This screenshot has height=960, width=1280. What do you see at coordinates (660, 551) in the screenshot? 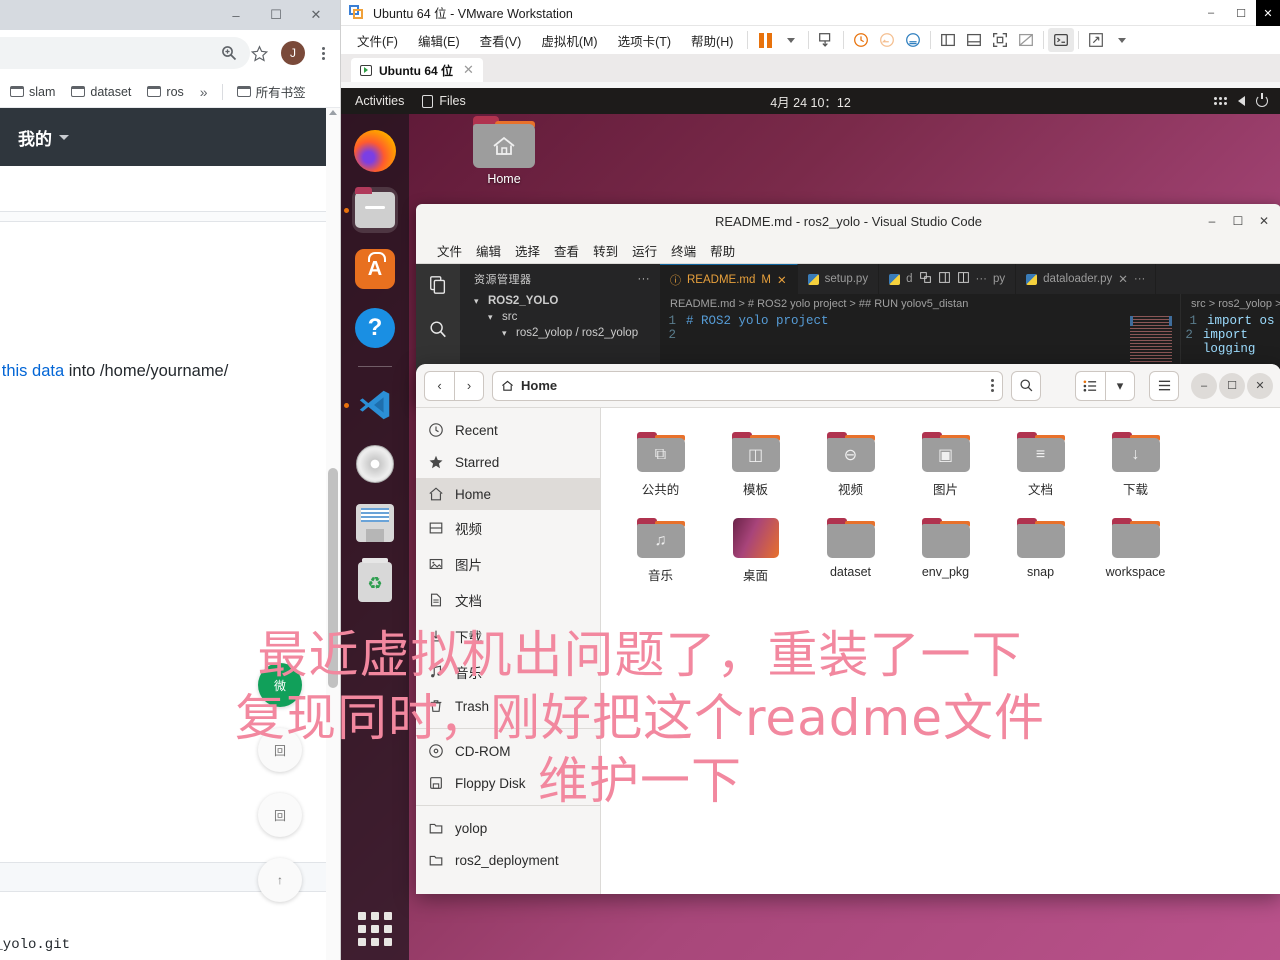
I see `file-item-music: ♫ 音乐` at bounding box center [660, 551].